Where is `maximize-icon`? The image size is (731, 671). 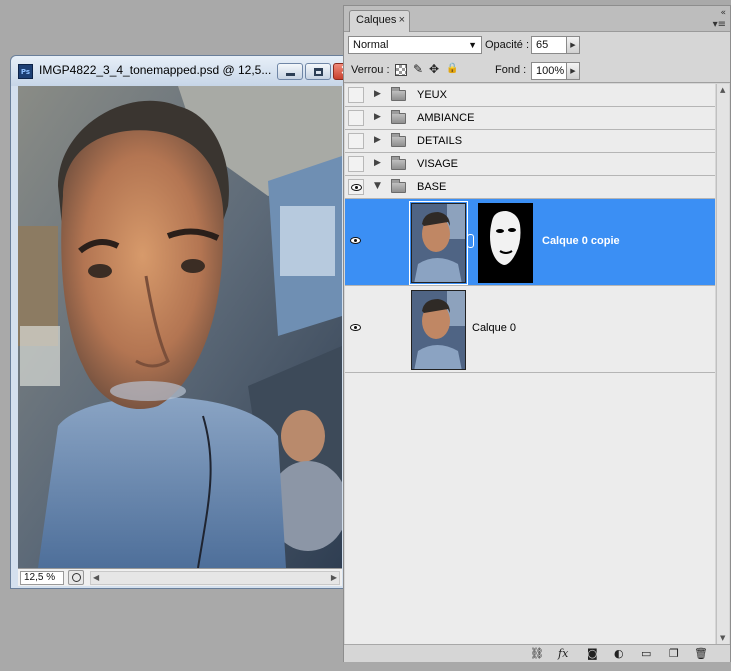
maximize-icon is located at coordinates (318, 72).